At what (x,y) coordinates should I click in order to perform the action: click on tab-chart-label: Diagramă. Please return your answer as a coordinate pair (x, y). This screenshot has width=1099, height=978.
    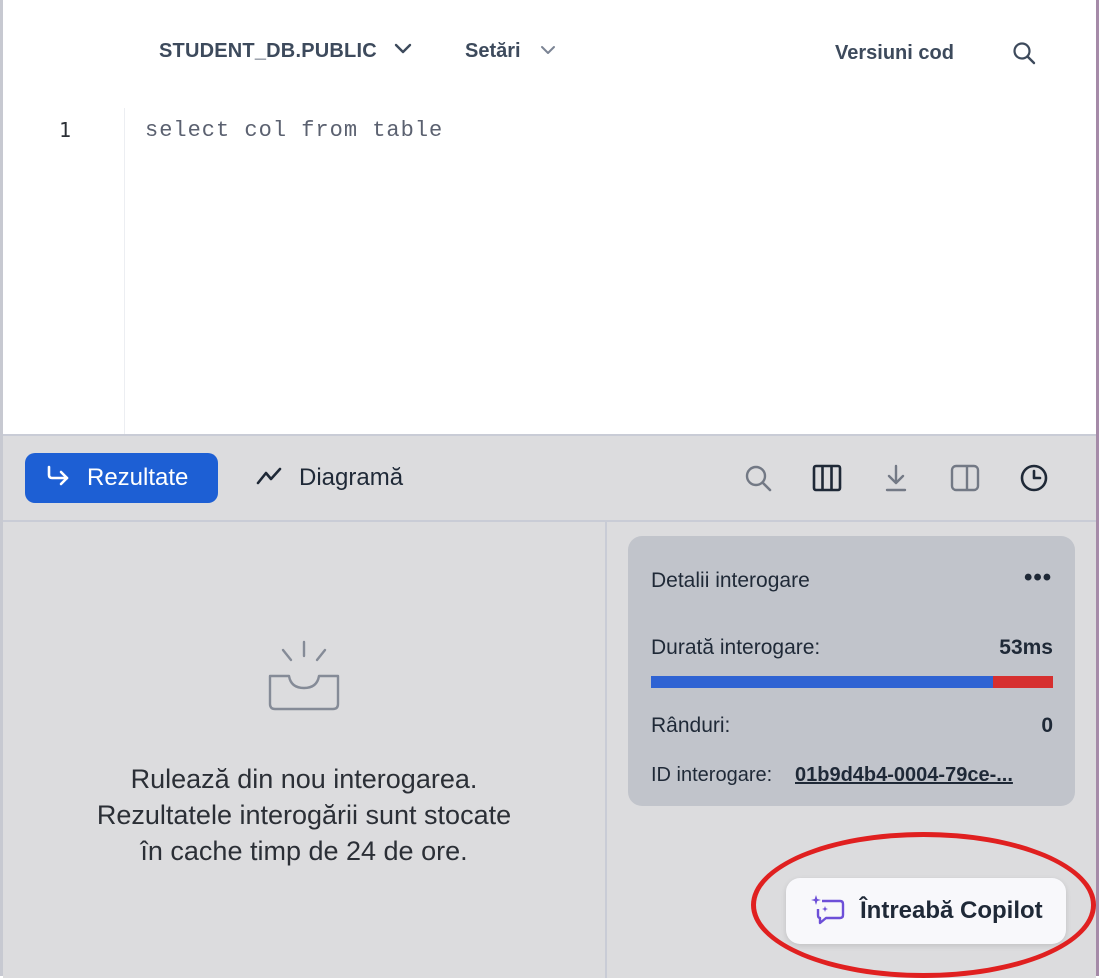
    Looking at the image, I should click on (351, 477).